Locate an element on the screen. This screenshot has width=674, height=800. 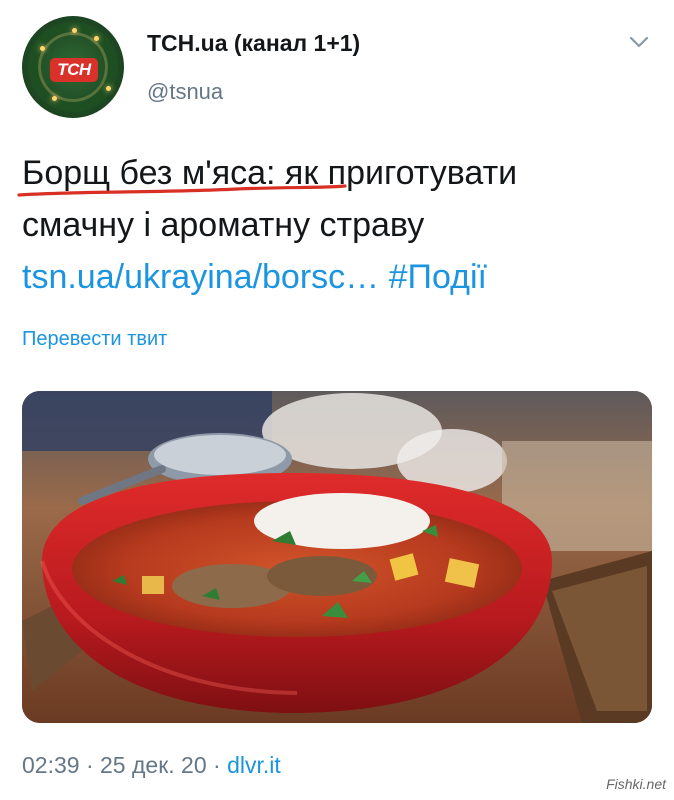
tweet-date: 25 дек. 20 is located at coordinates (153, 765).